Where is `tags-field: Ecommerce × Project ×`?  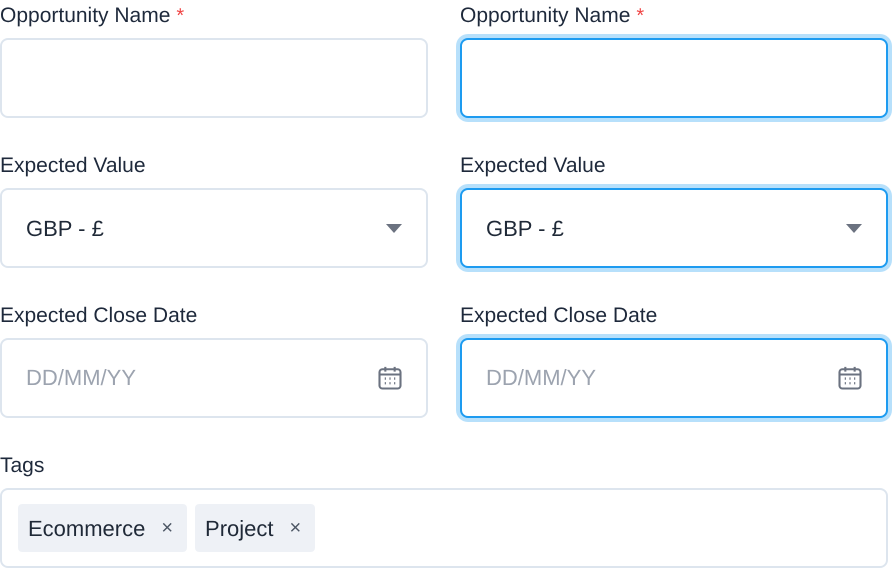
tags-field: Ecommerce × Project × is located at coordinates (444, 528).